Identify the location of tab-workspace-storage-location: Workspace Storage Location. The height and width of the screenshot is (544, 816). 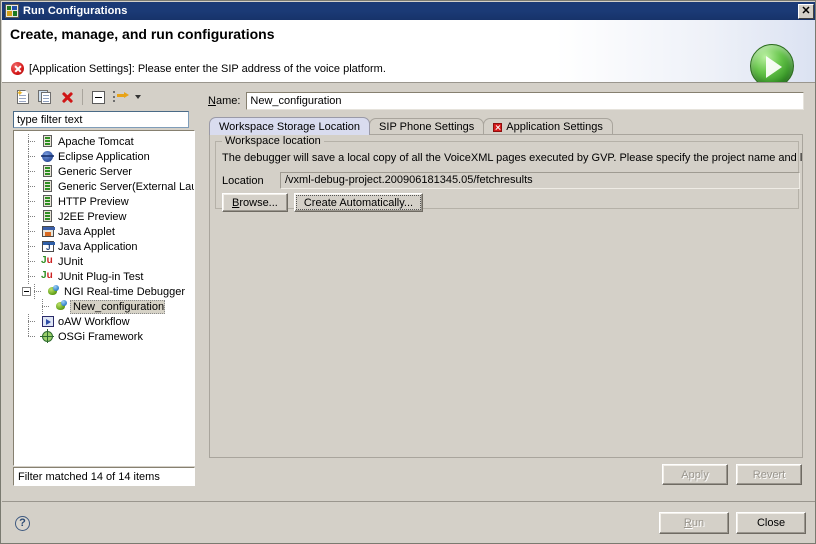
(290, 126).